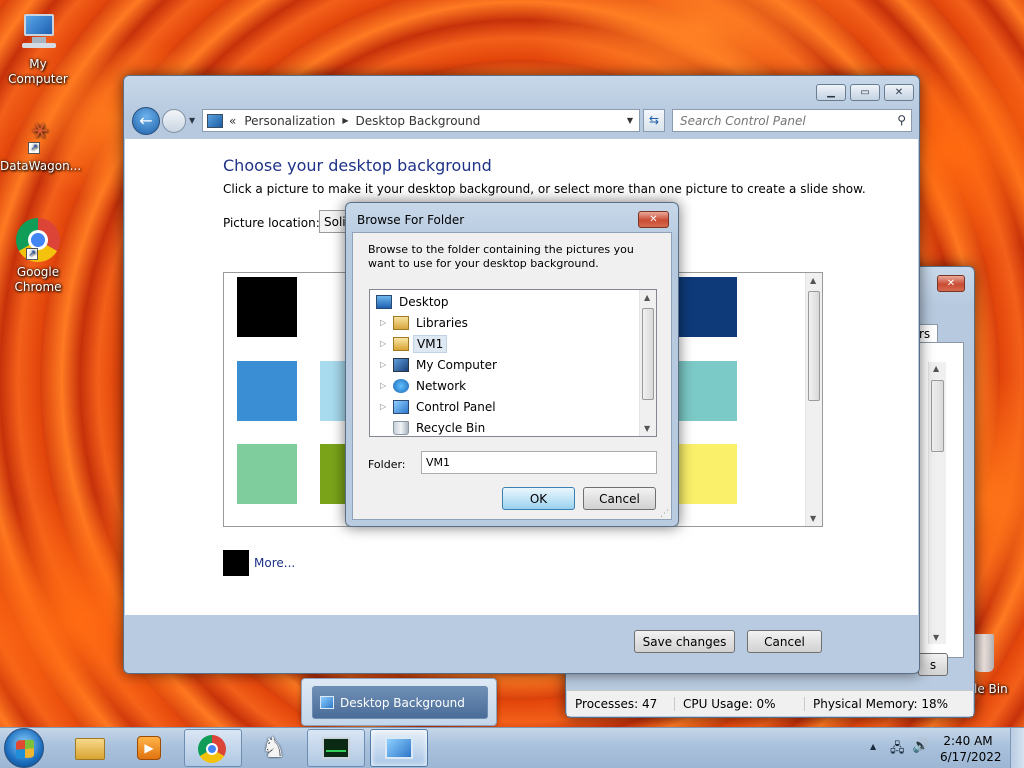  What do you see at coordinates (174, 121) in the screenshot?
I see `forward-button` at bounding box center [174, 121].